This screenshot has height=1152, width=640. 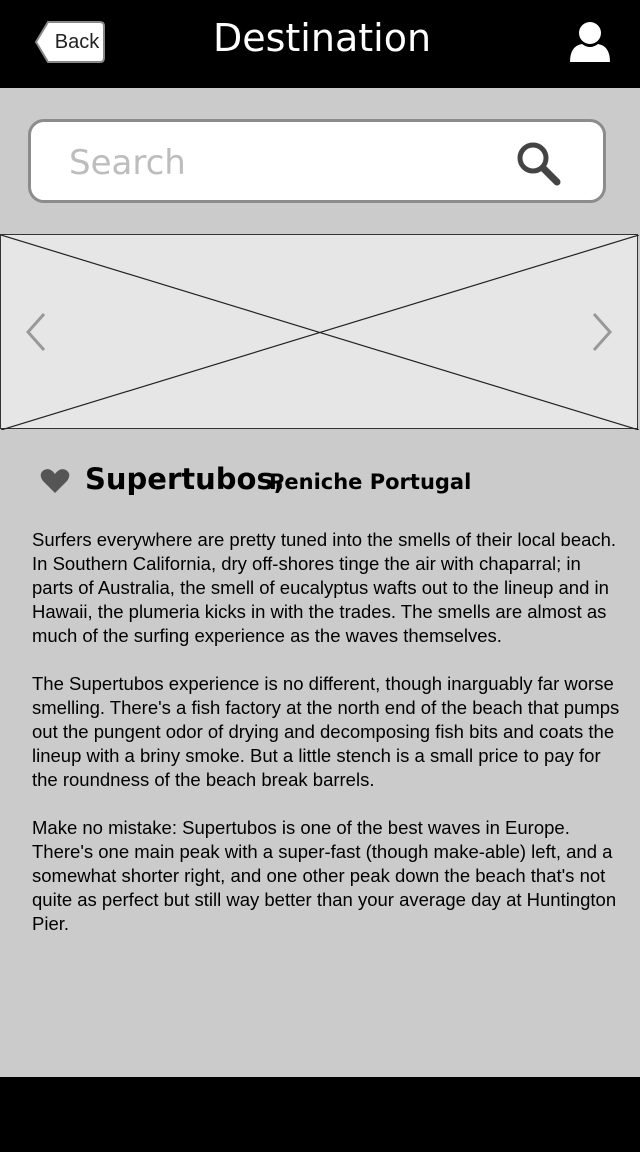 What do you see at coordinates (55, 481) in the screenshot?
I see `heart-icon` at bounding box center [55, 481].